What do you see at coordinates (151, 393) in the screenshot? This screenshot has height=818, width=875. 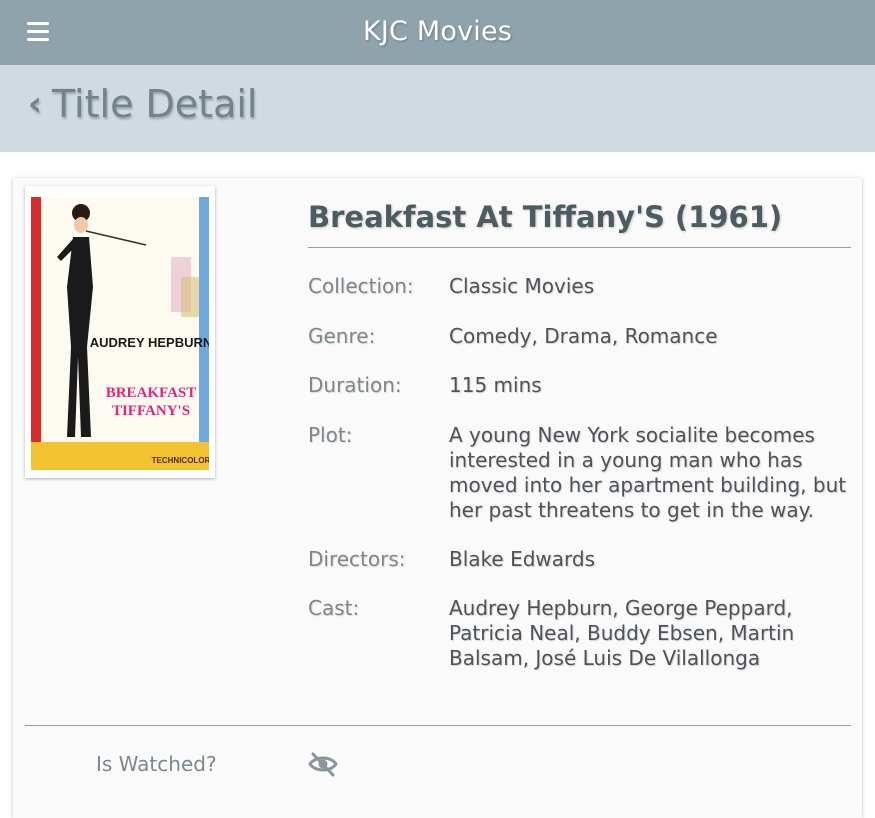 I see `poster-title-line1: BREAKFAST` at bounding box center [151, 393].